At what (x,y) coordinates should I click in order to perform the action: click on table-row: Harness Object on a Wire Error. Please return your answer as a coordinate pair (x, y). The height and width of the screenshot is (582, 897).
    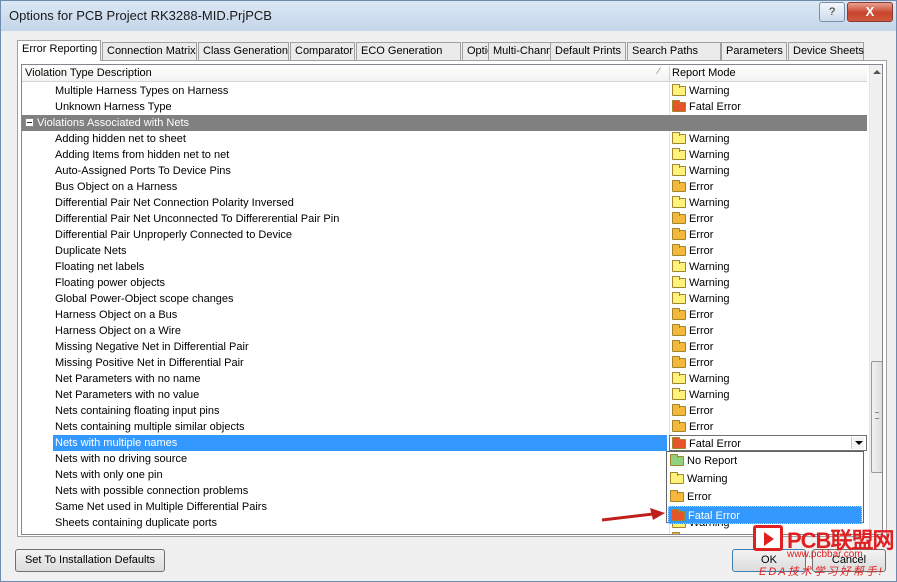
    Looking at the image, I should click on (444, 331).